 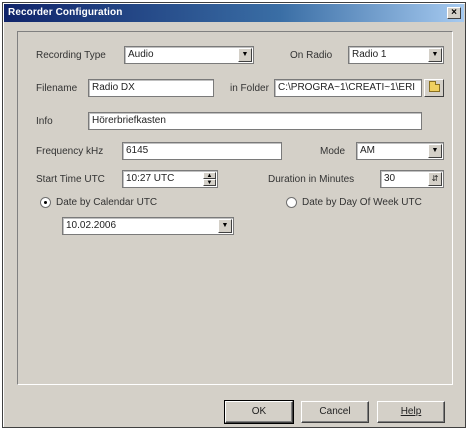 What do you see at coordinates (150, 178) in the screenshot?
I see `start-time-value: 10:27 UTC` at bounding box center [150, 178].